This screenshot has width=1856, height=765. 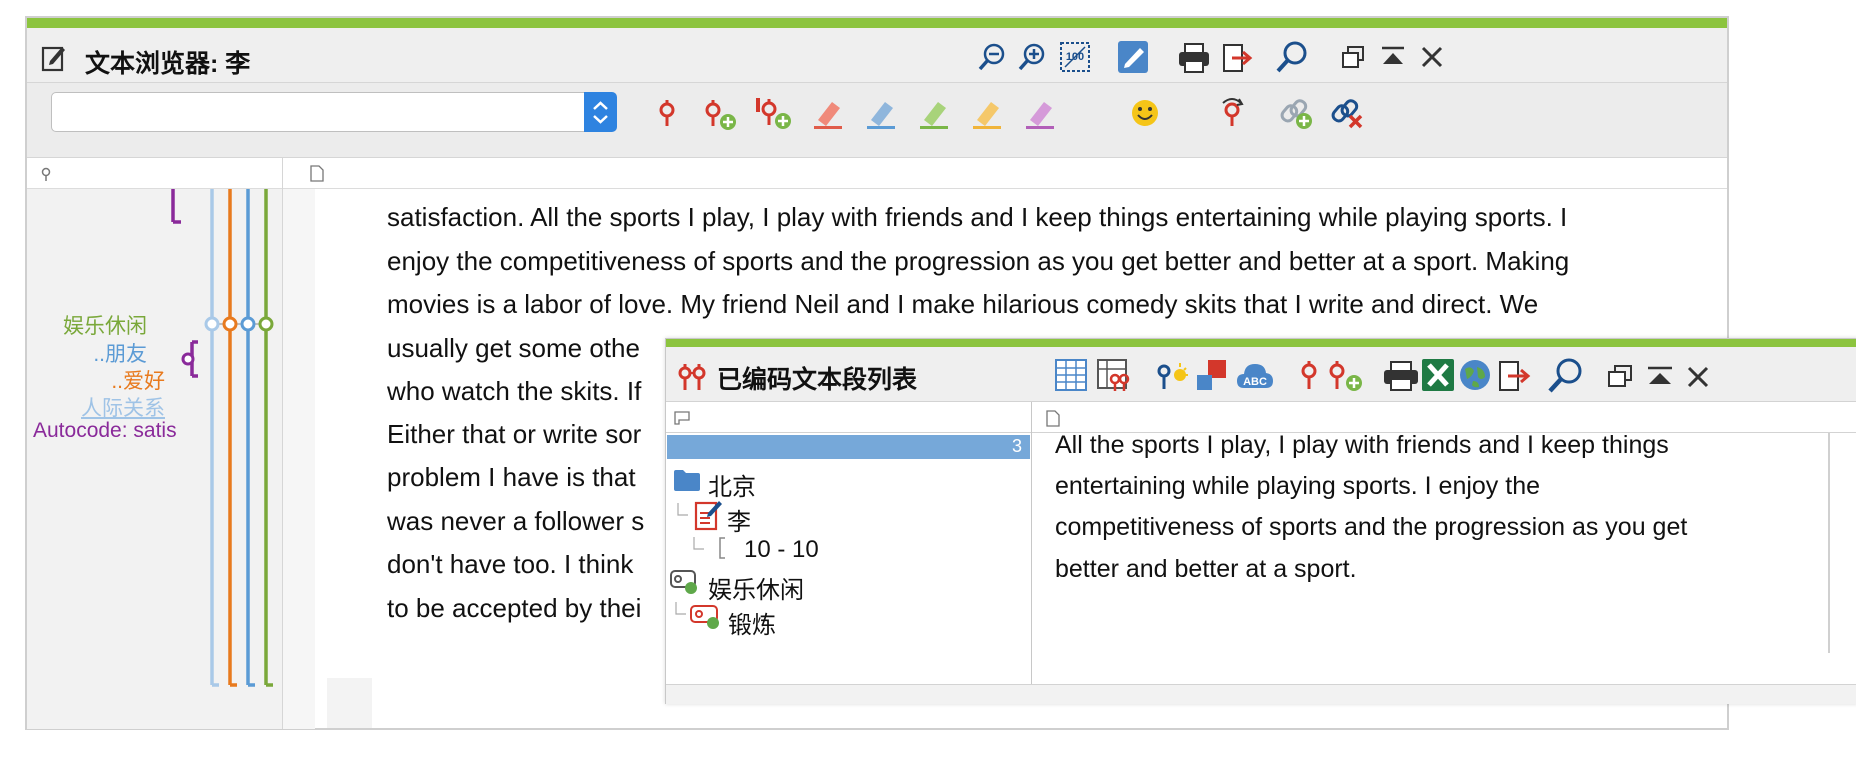 What do you see at coordinates (692, 377) in the screenshot?
I see `coded-segments-icon` at bounding box center [692, 377].